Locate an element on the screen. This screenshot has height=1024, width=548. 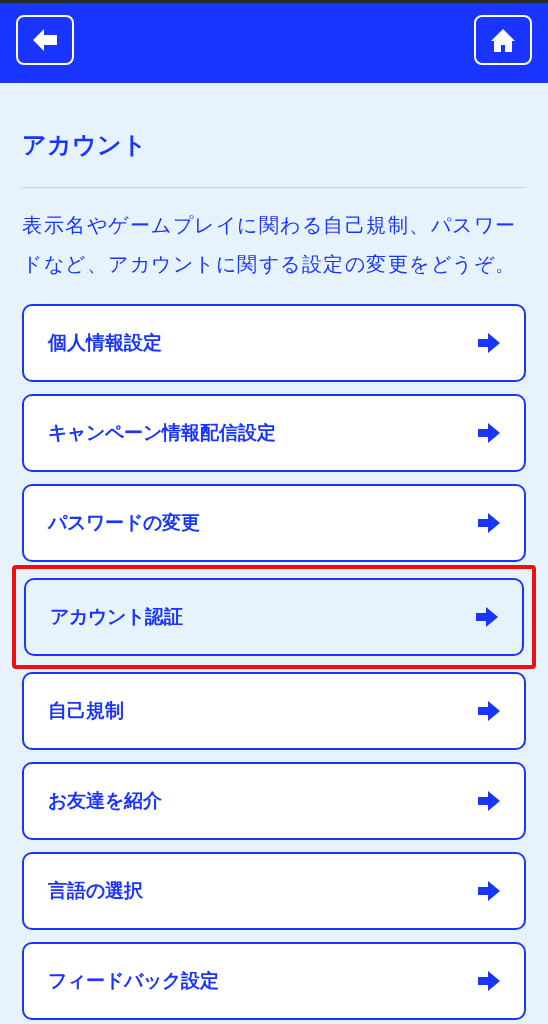
home-icon is located at coordinates (503, 40).